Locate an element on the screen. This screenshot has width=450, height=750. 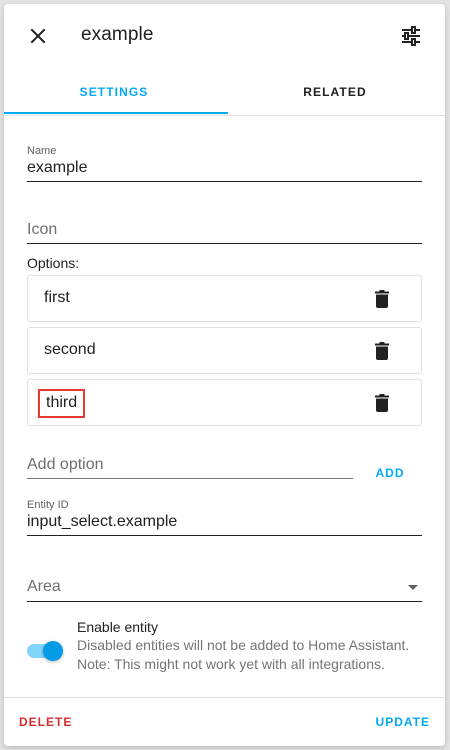
tab-bar: SETTINGS RELATED is located at coordinates (224, 92).